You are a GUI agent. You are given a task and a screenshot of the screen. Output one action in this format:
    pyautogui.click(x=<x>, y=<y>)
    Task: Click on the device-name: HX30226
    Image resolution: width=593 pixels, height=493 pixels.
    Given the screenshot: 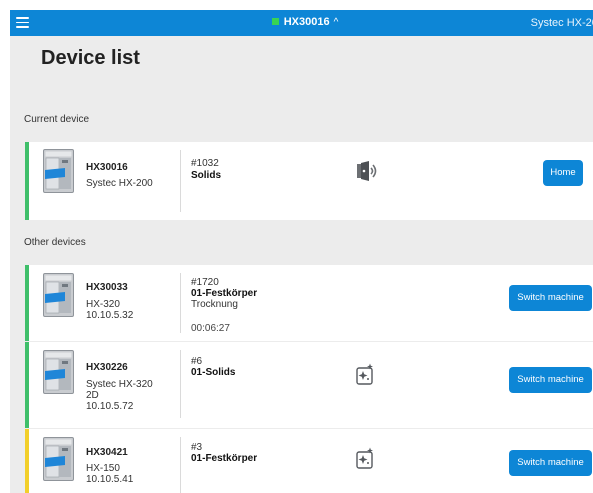 What is the action you would take?
    pyautogui.click(x=107, y=367)
    